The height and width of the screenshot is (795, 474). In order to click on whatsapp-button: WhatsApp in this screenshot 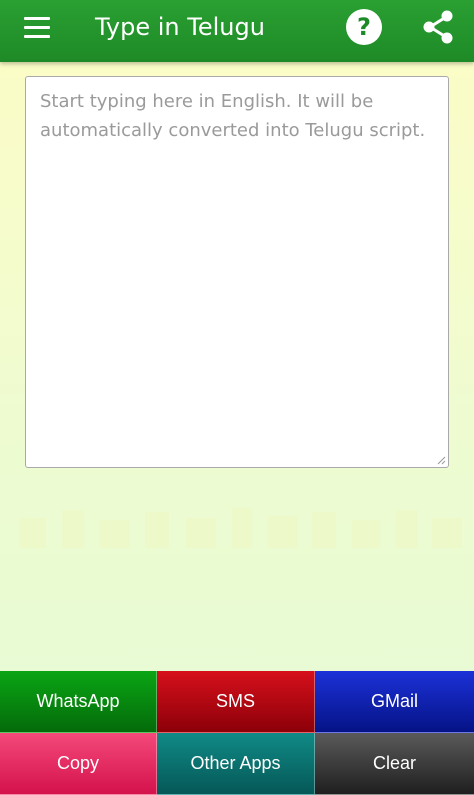, I will do `click(78, 702)`.